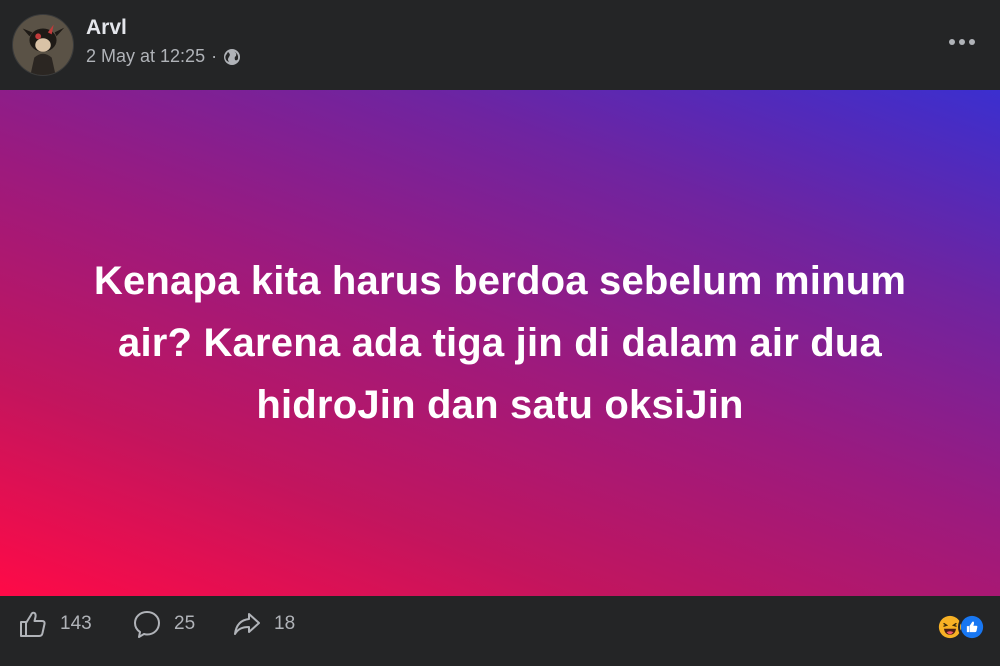 Image resolution: width=1000 pixels, height=666 pixels. I want to click on share-arrow-icon, so click(247, 624).